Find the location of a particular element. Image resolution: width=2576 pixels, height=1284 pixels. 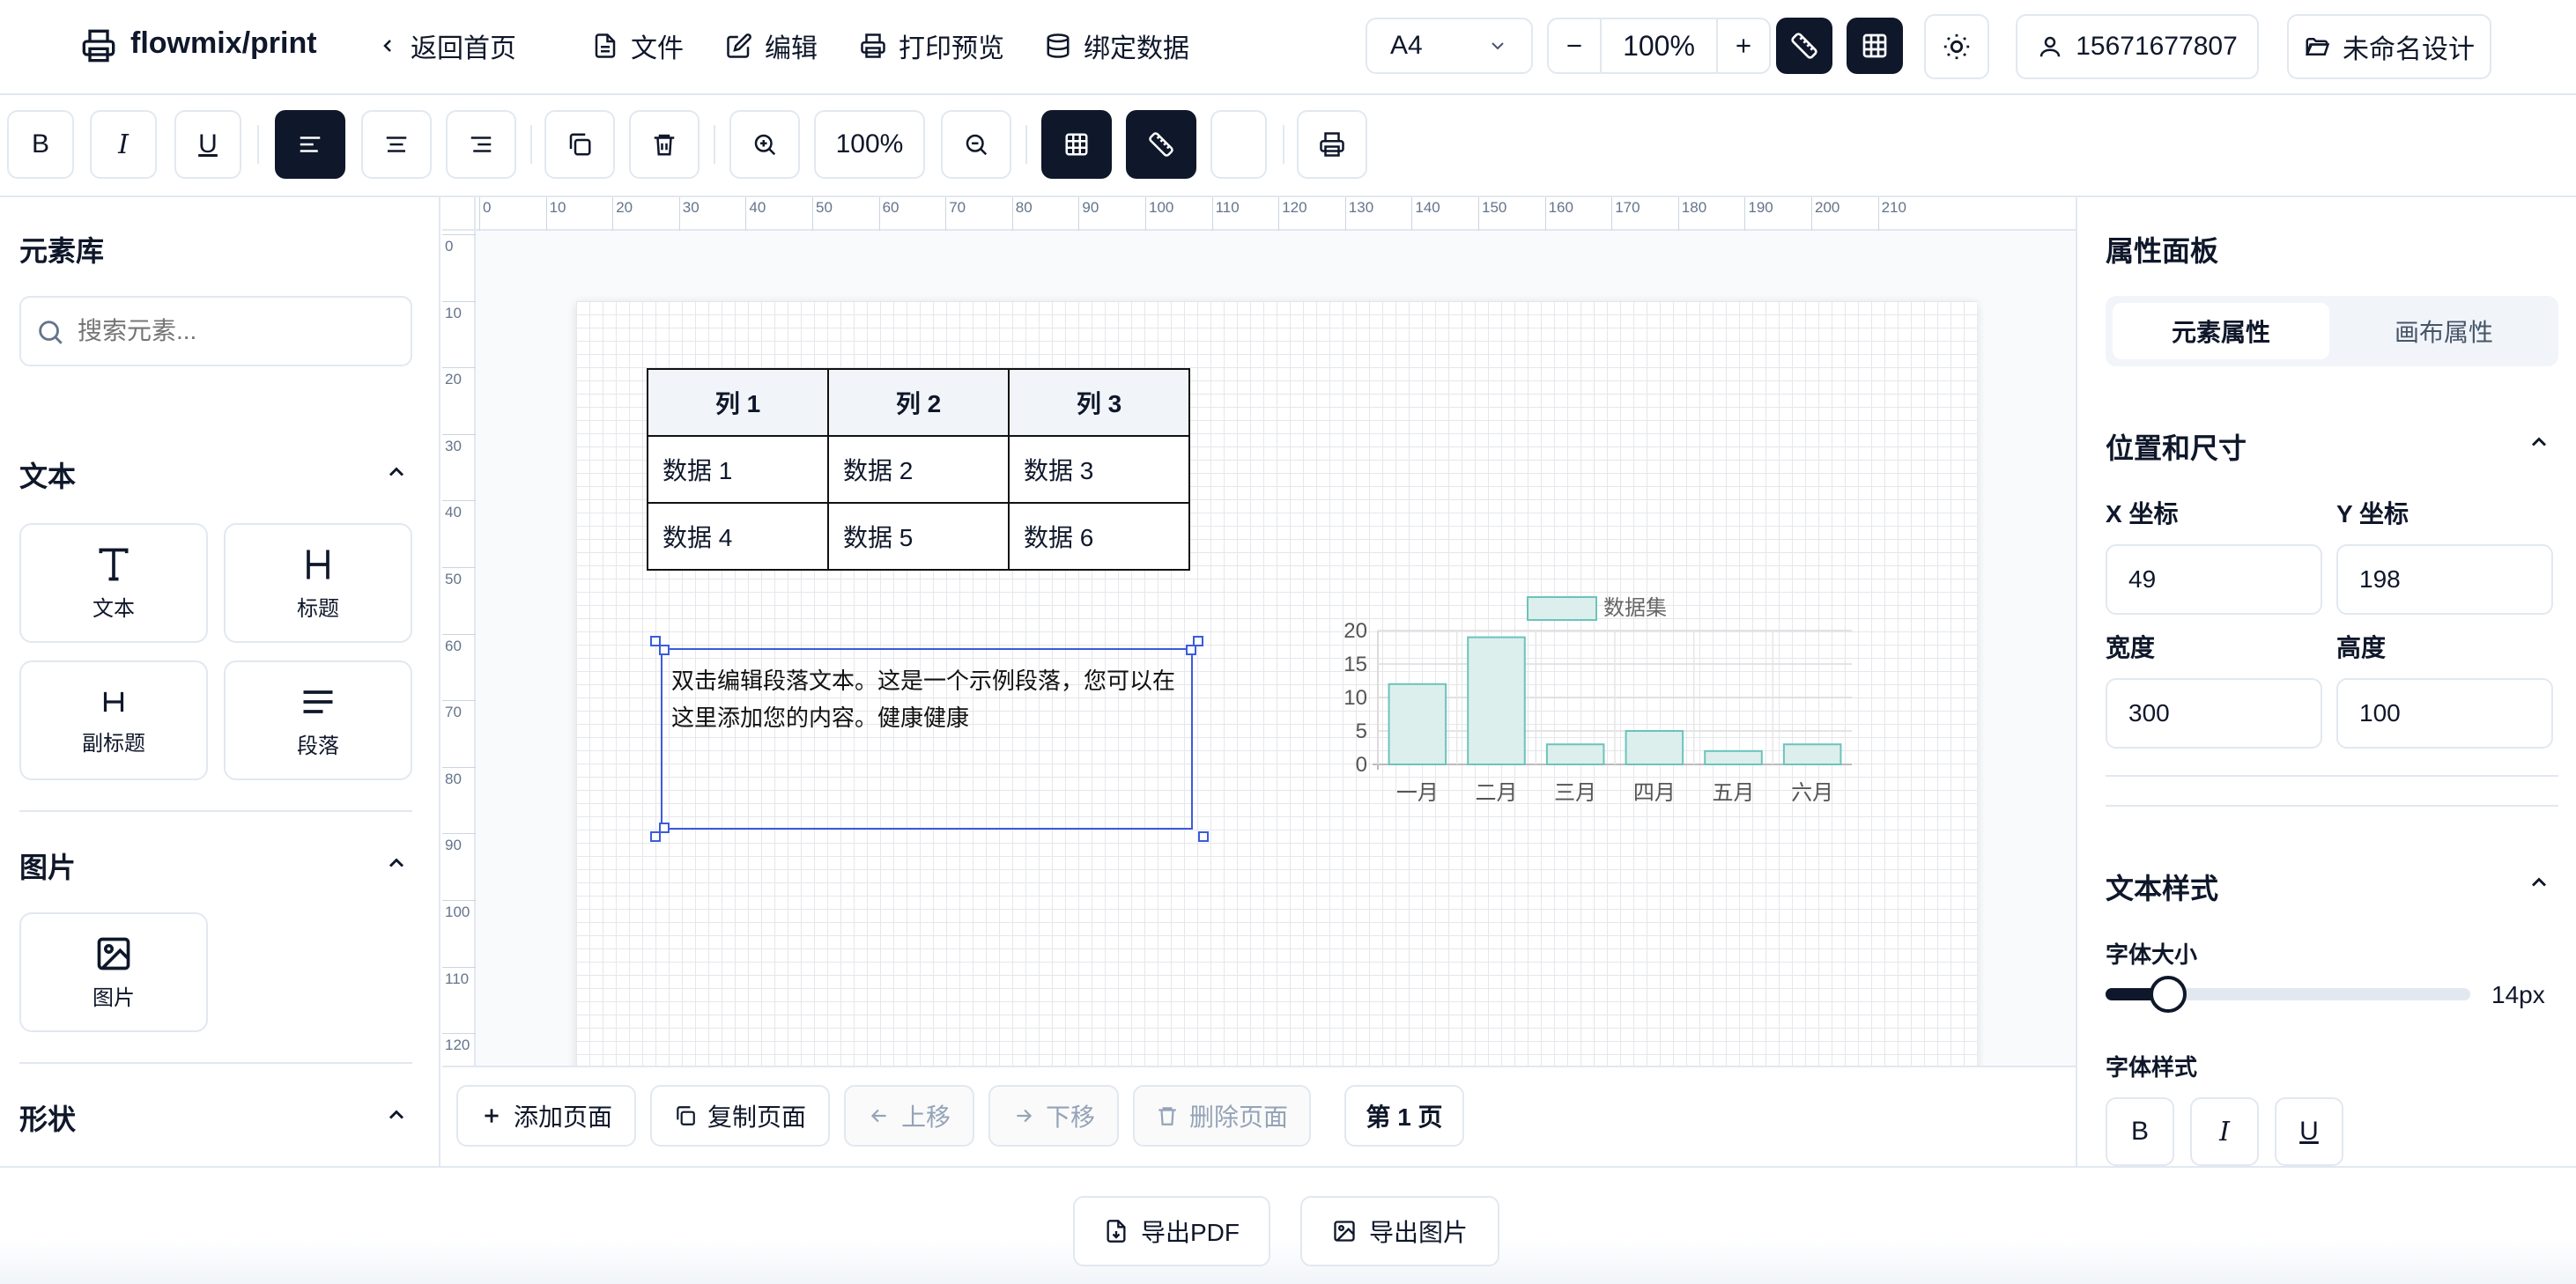

tab-canvas-properties: 画布属性 is located at coordinates (2444, 331).